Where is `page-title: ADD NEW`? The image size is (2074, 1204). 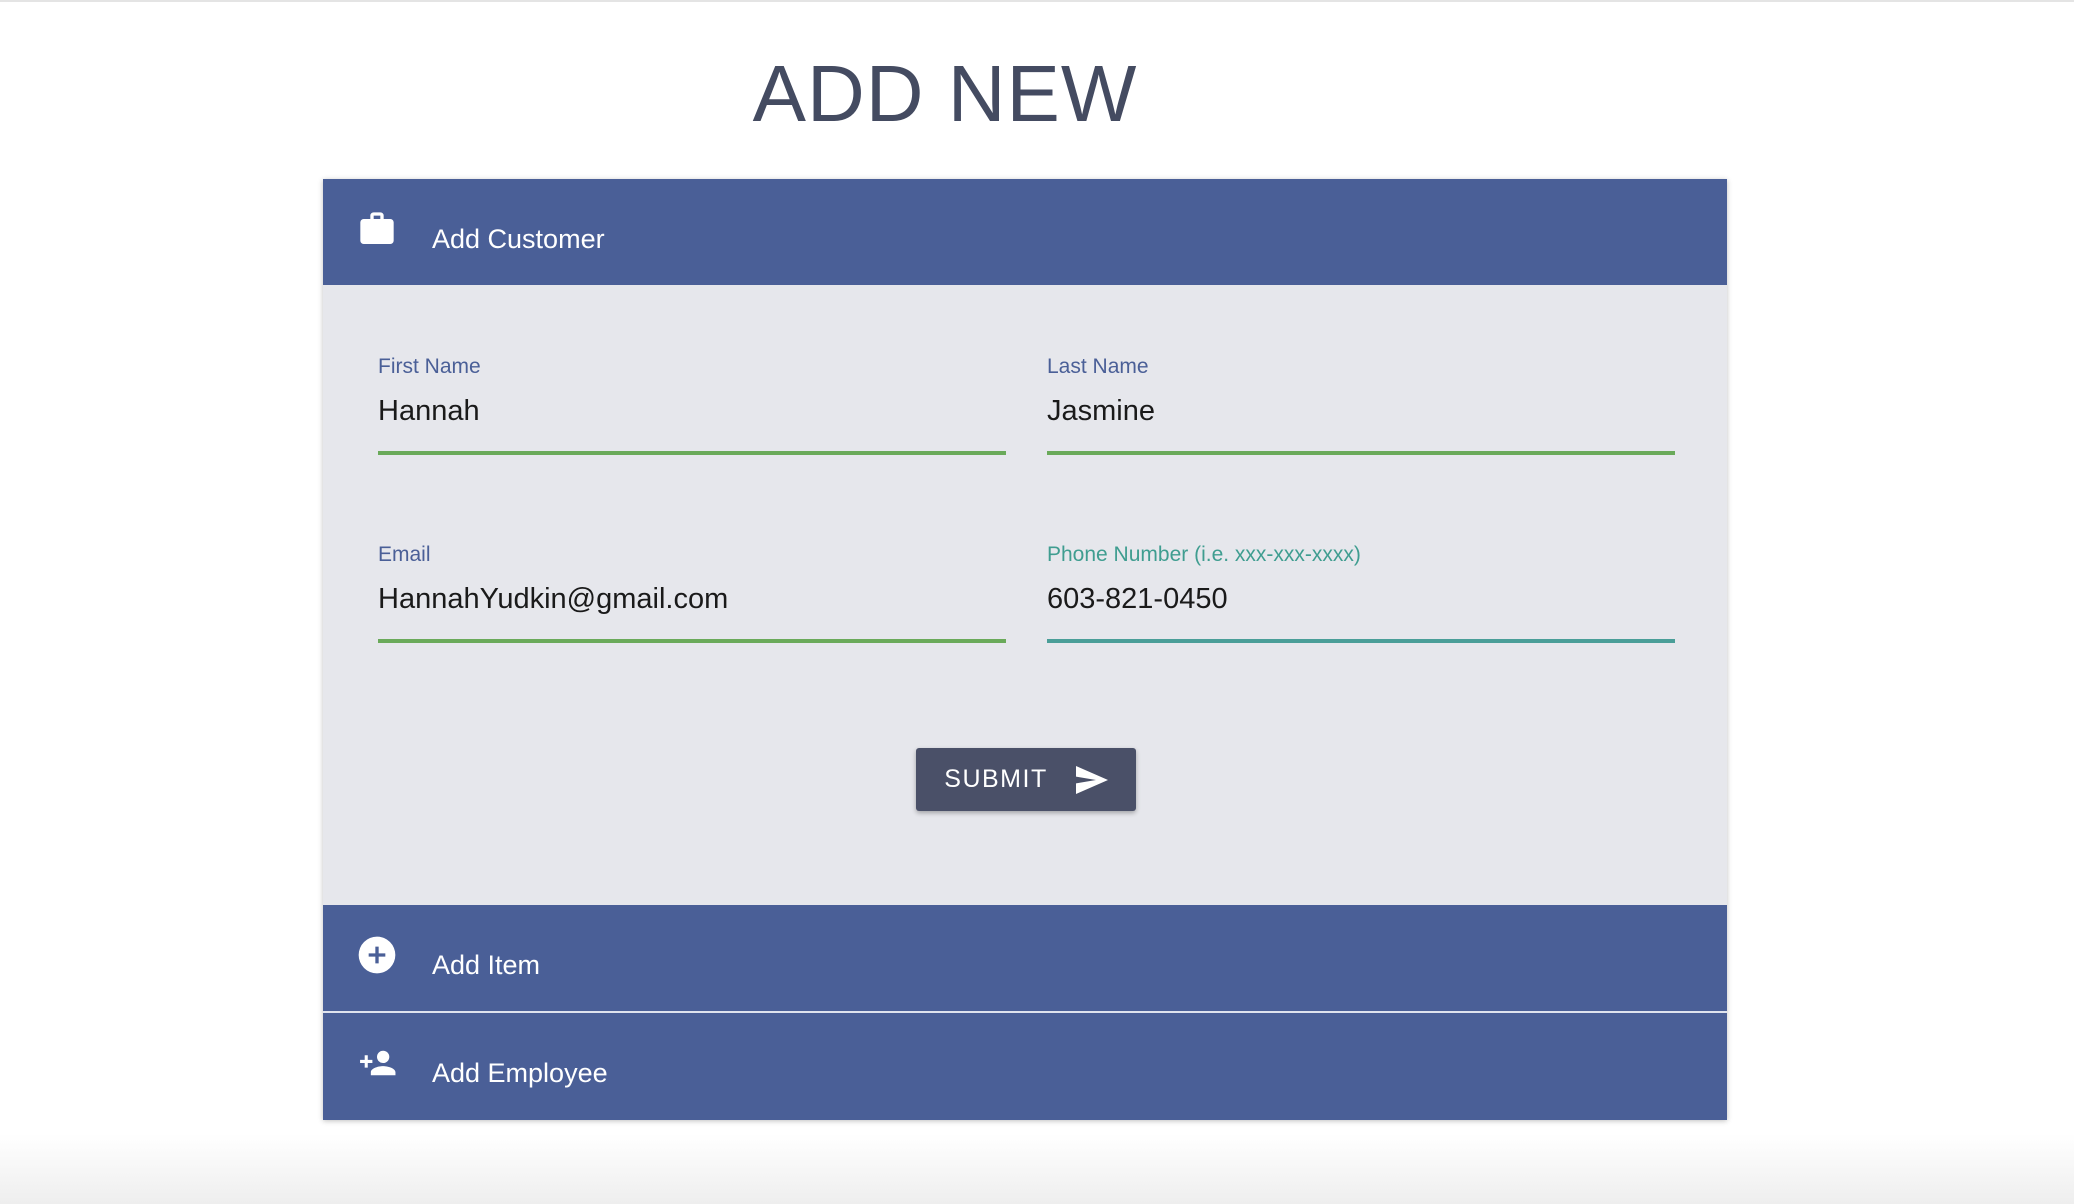 page-title: ADD NEW is located at coordinates (945, 93).